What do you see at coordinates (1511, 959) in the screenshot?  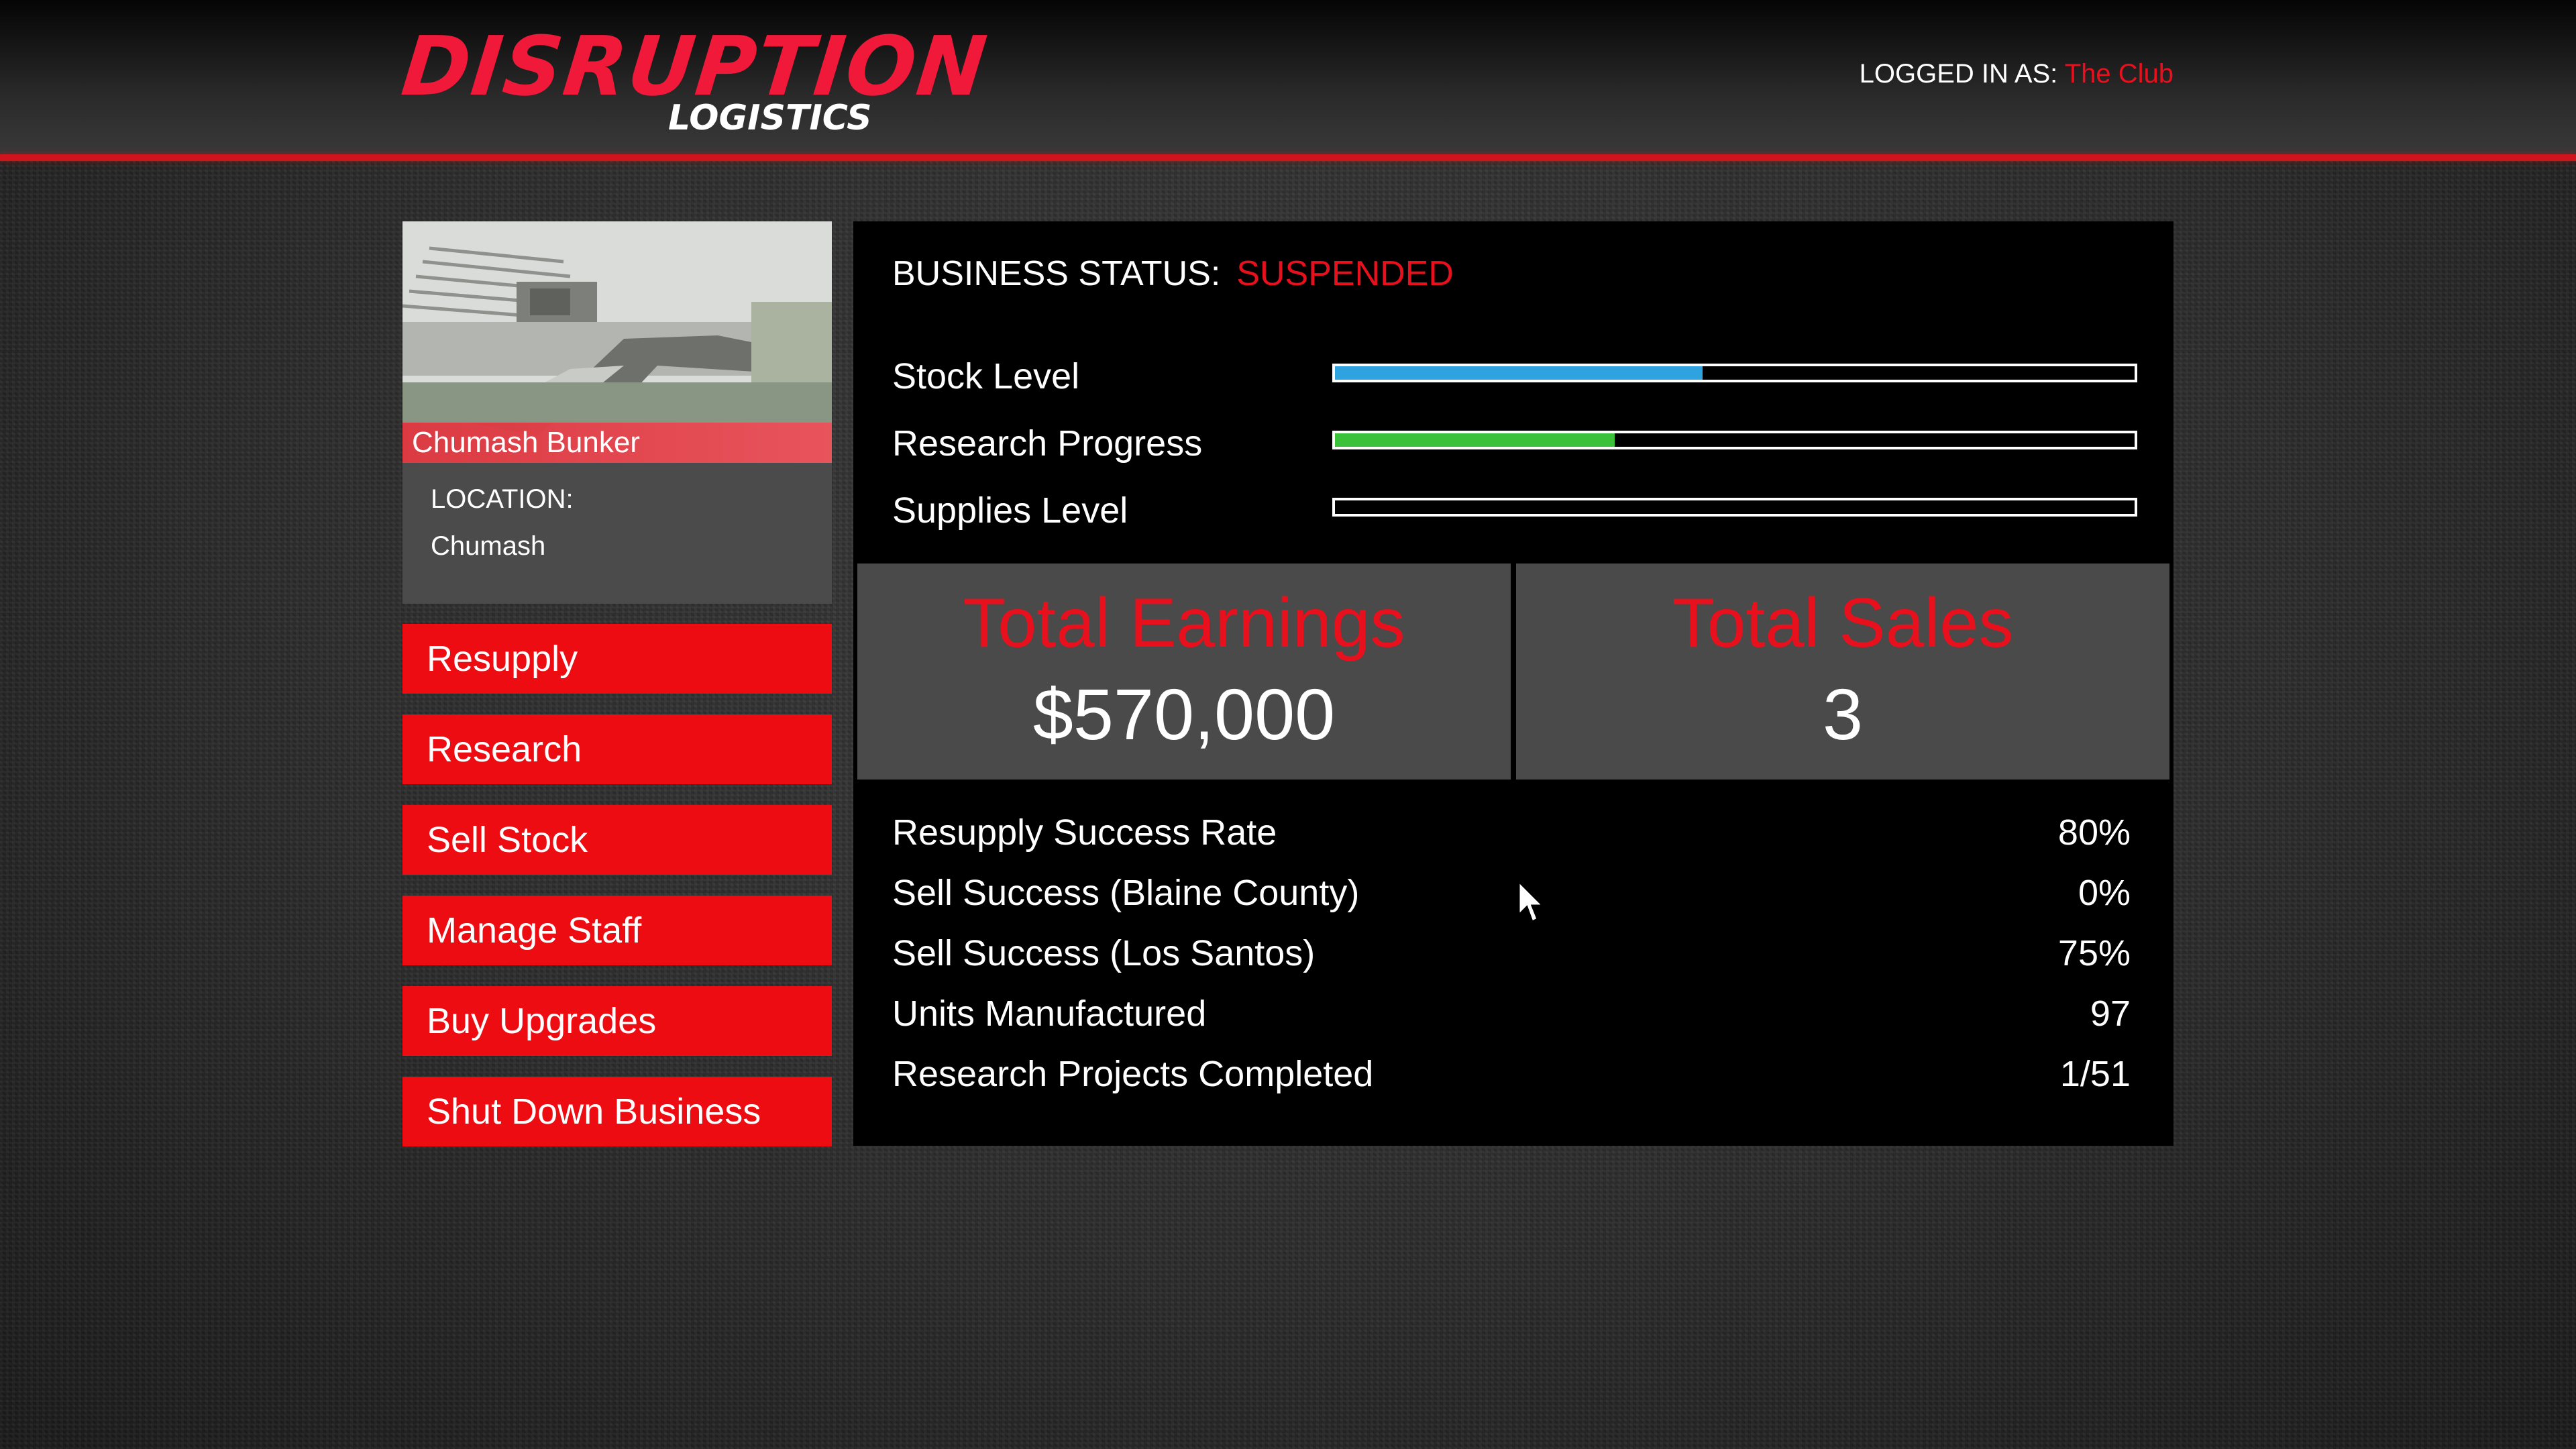 I see `metric-row: Sell Success (Los Santos) 75%` at bounding box center [1511, 959].